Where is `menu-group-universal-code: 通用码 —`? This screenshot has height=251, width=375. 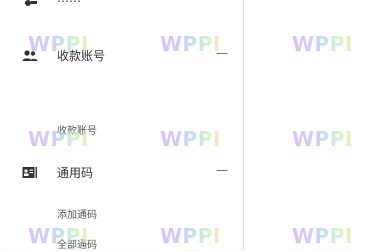 menu-group-universal-code: 通用码 — is located at coordinates (121, 172).